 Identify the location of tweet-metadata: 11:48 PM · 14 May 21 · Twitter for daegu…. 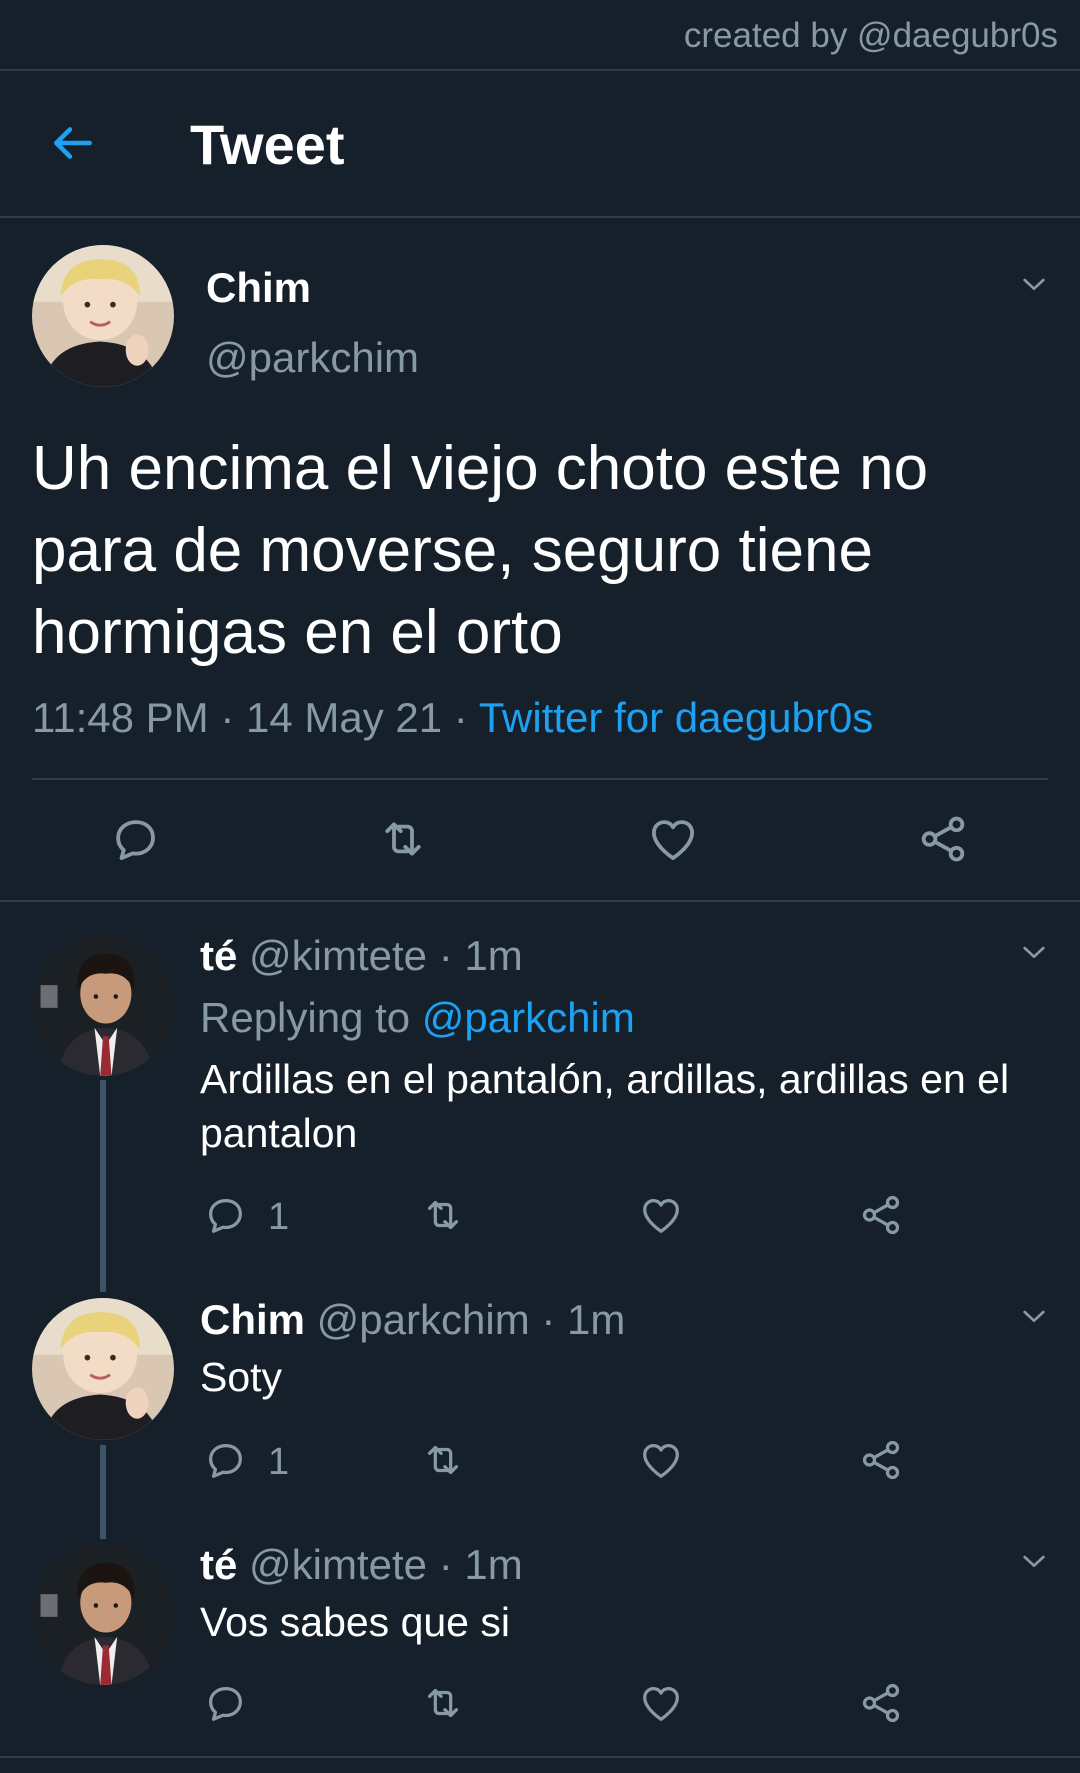
(452, 718).